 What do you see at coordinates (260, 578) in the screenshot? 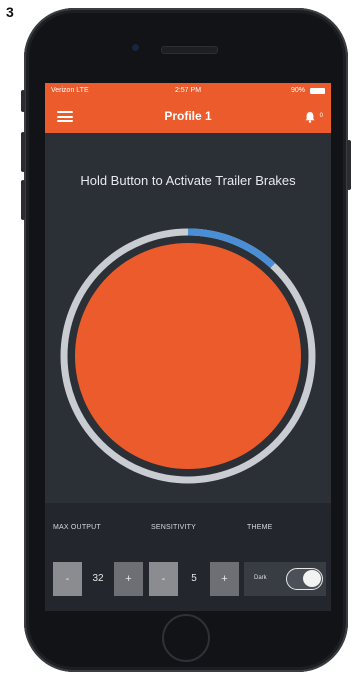
I see `theme-value-label: Dark` at bounding box center [260, 578].